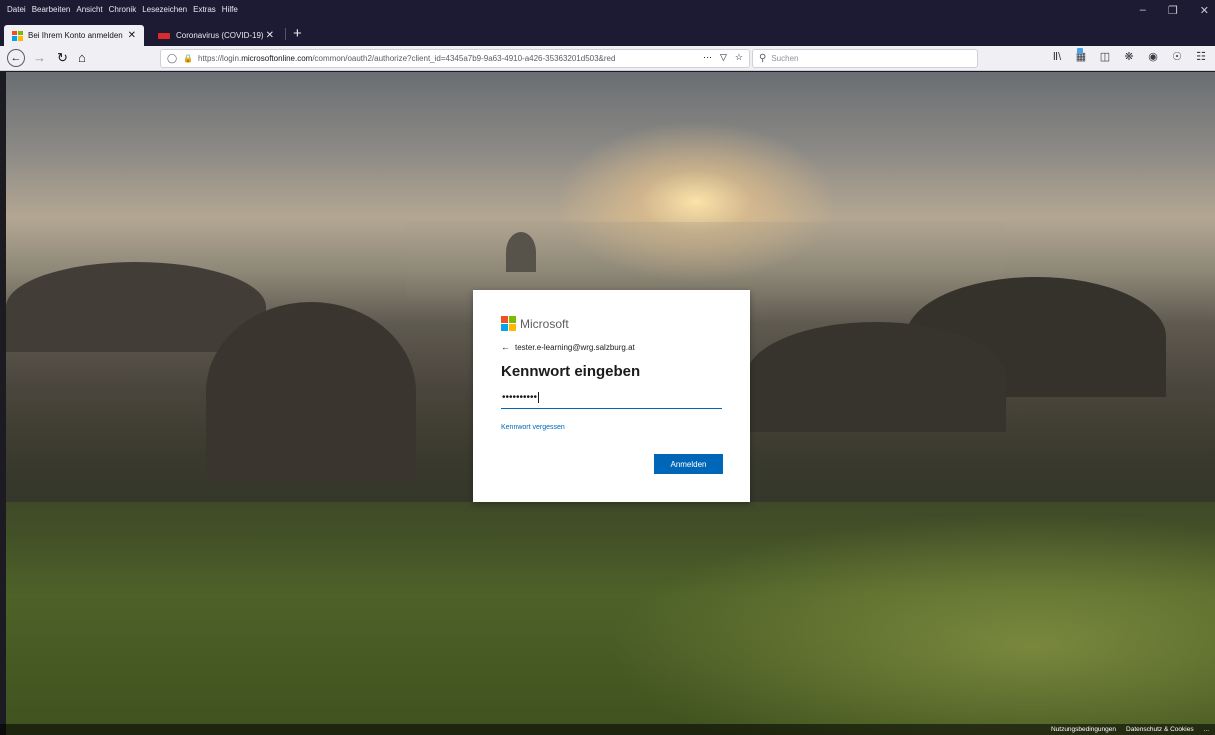  Describe the element at coordinates (16, 9) in the screenshot. I see `menu-datei: Datei` at that location.